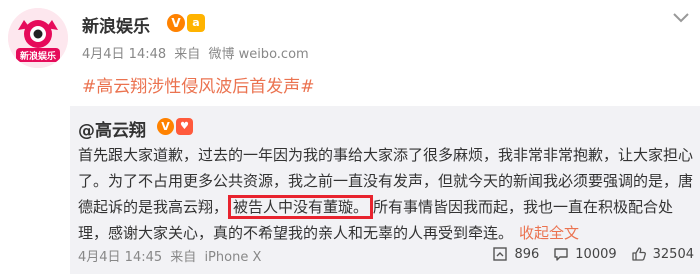  Describe the element at coordinates (124, 54) in the screenshot. I see `post-date: 4月4日 14:48` at that location.